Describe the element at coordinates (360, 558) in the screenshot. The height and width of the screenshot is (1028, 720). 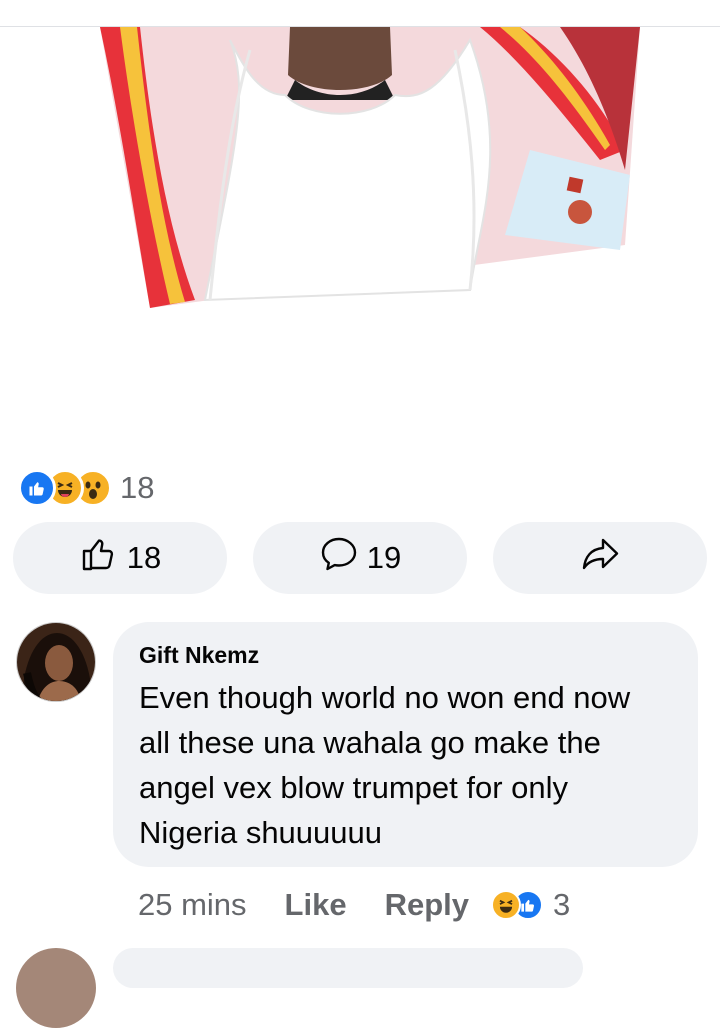
I see `comment-button: 19` at that location.